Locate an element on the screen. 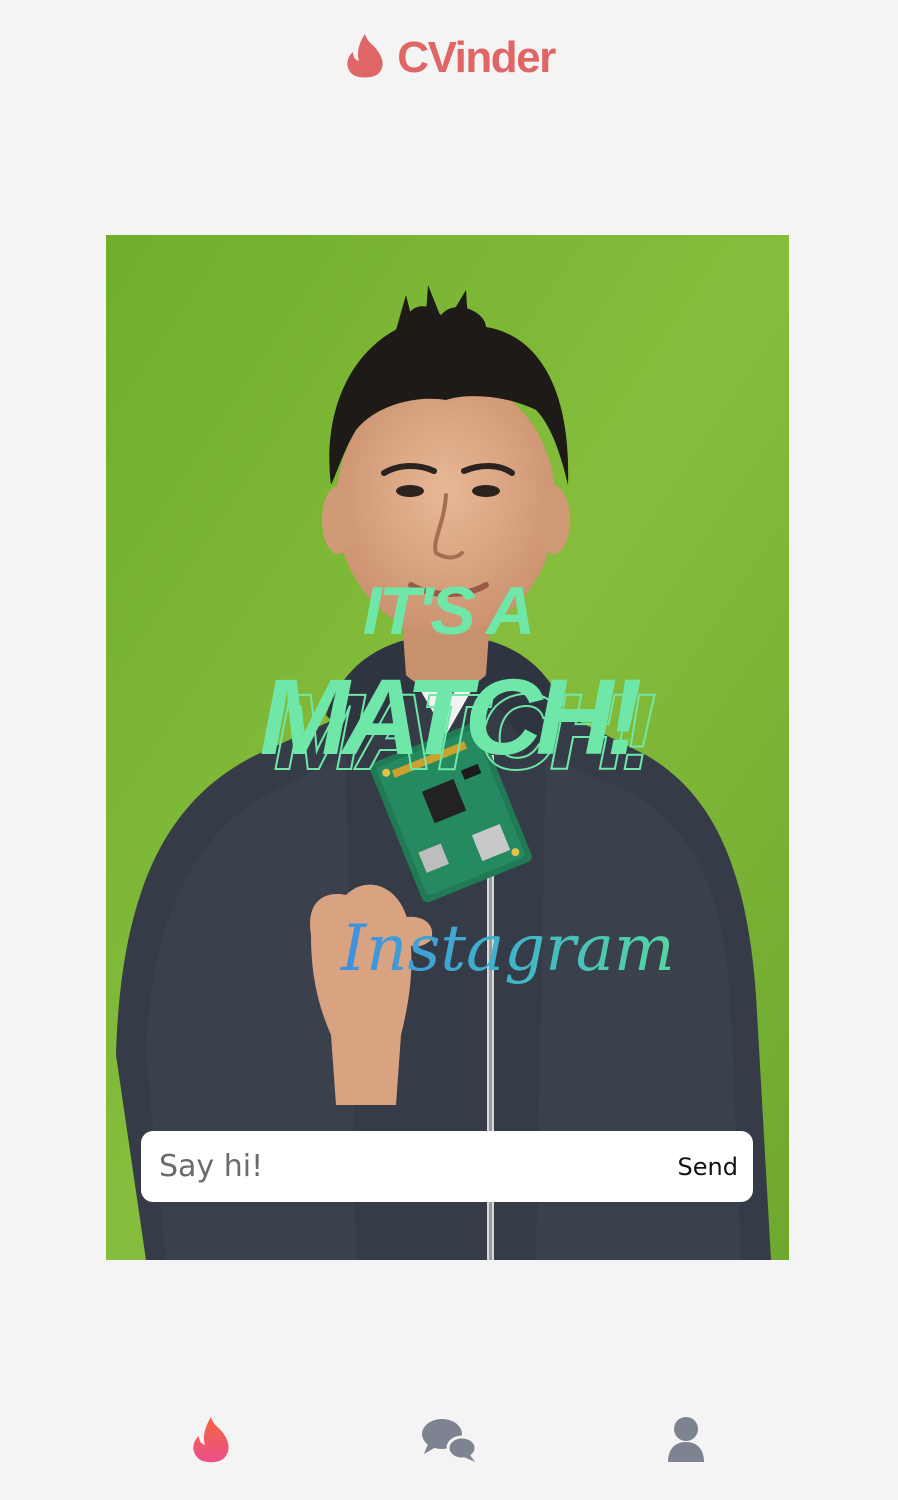 The height and width of the screenshot is (1500, 898). bottom-nav is located at coordinates (449, 1442).